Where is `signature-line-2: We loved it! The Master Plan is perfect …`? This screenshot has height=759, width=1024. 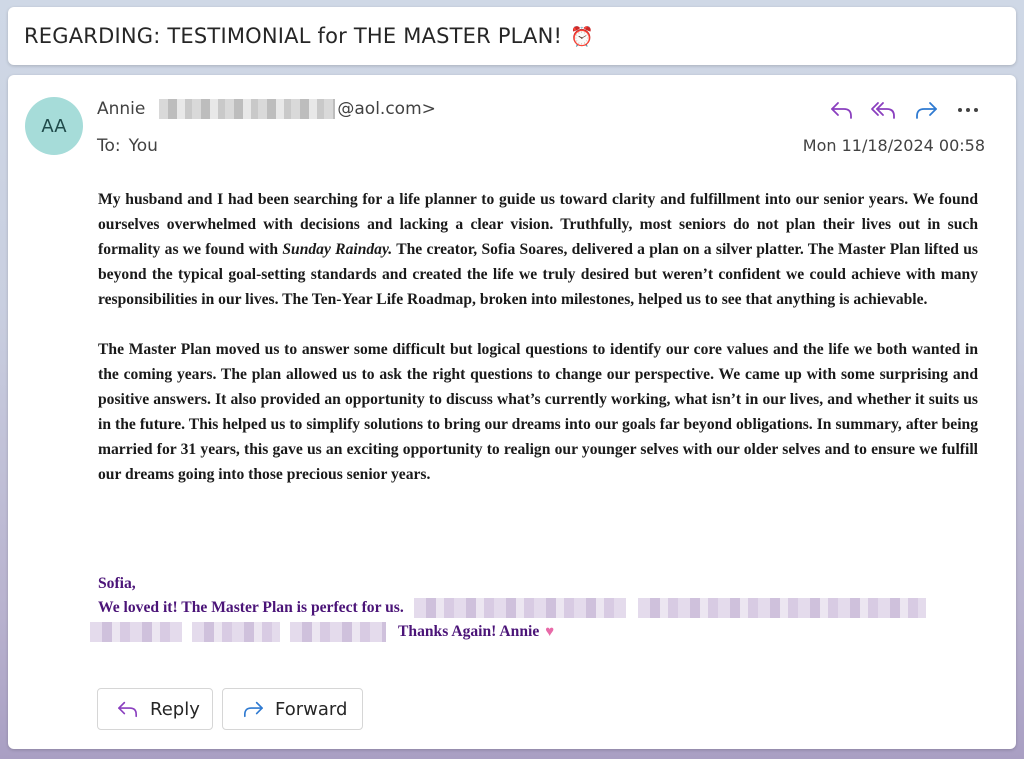 signature-line-2: We loved it! The Master Plan is perfect … is located at coordinates (548, 608).